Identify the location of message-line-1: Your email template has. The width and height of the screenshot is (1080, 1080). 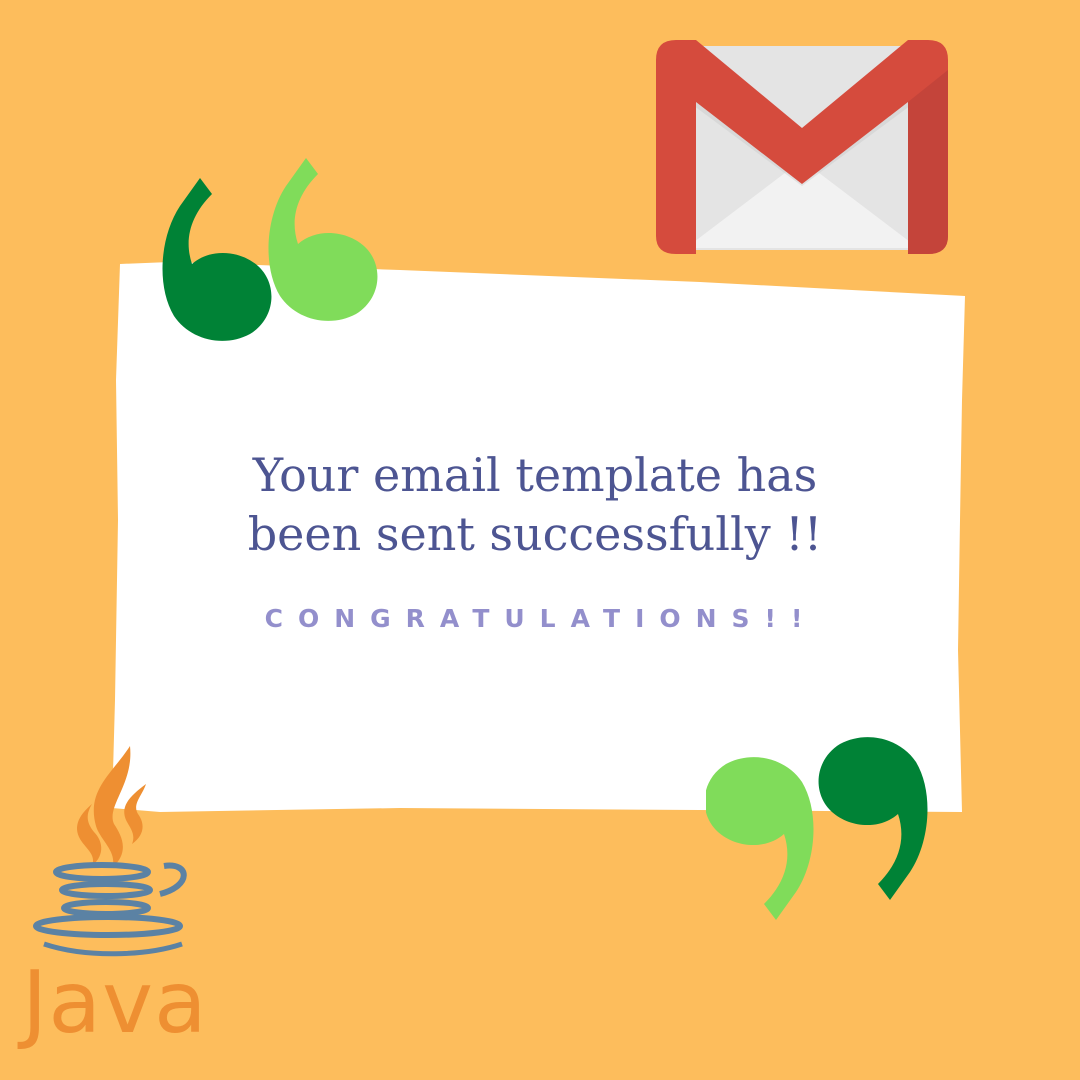
(535, 475).